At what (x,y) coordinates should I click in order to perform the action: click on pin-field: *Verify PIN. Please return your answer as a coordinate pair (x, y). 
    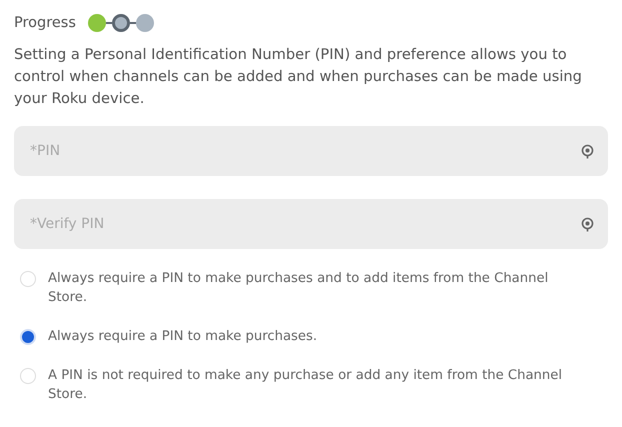
    Looking at the image, I should click on (311, 224).